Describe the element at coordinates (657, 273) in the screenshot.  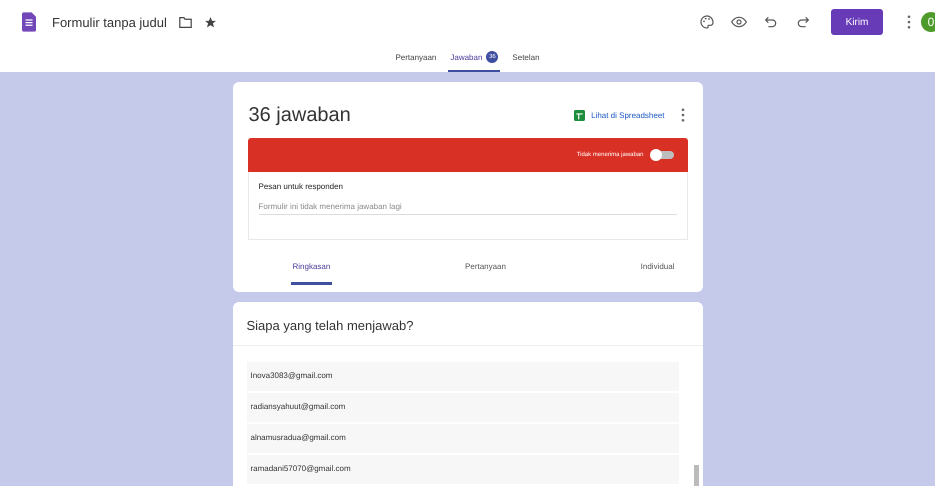
I see `view-tab: Individual` at that location.